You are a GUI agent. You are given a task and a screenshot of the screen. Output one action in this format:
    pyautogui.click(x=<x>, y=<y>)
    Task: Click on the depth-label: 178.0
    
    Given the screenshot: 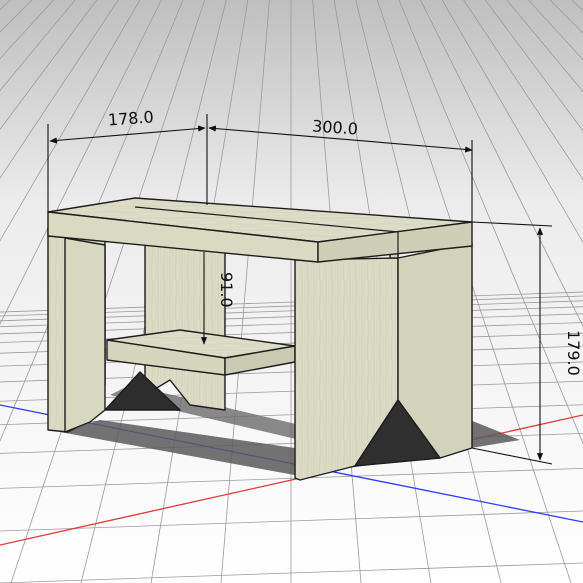 What is the action you would take?
    pyautogui.click(x=130, y=118)
    